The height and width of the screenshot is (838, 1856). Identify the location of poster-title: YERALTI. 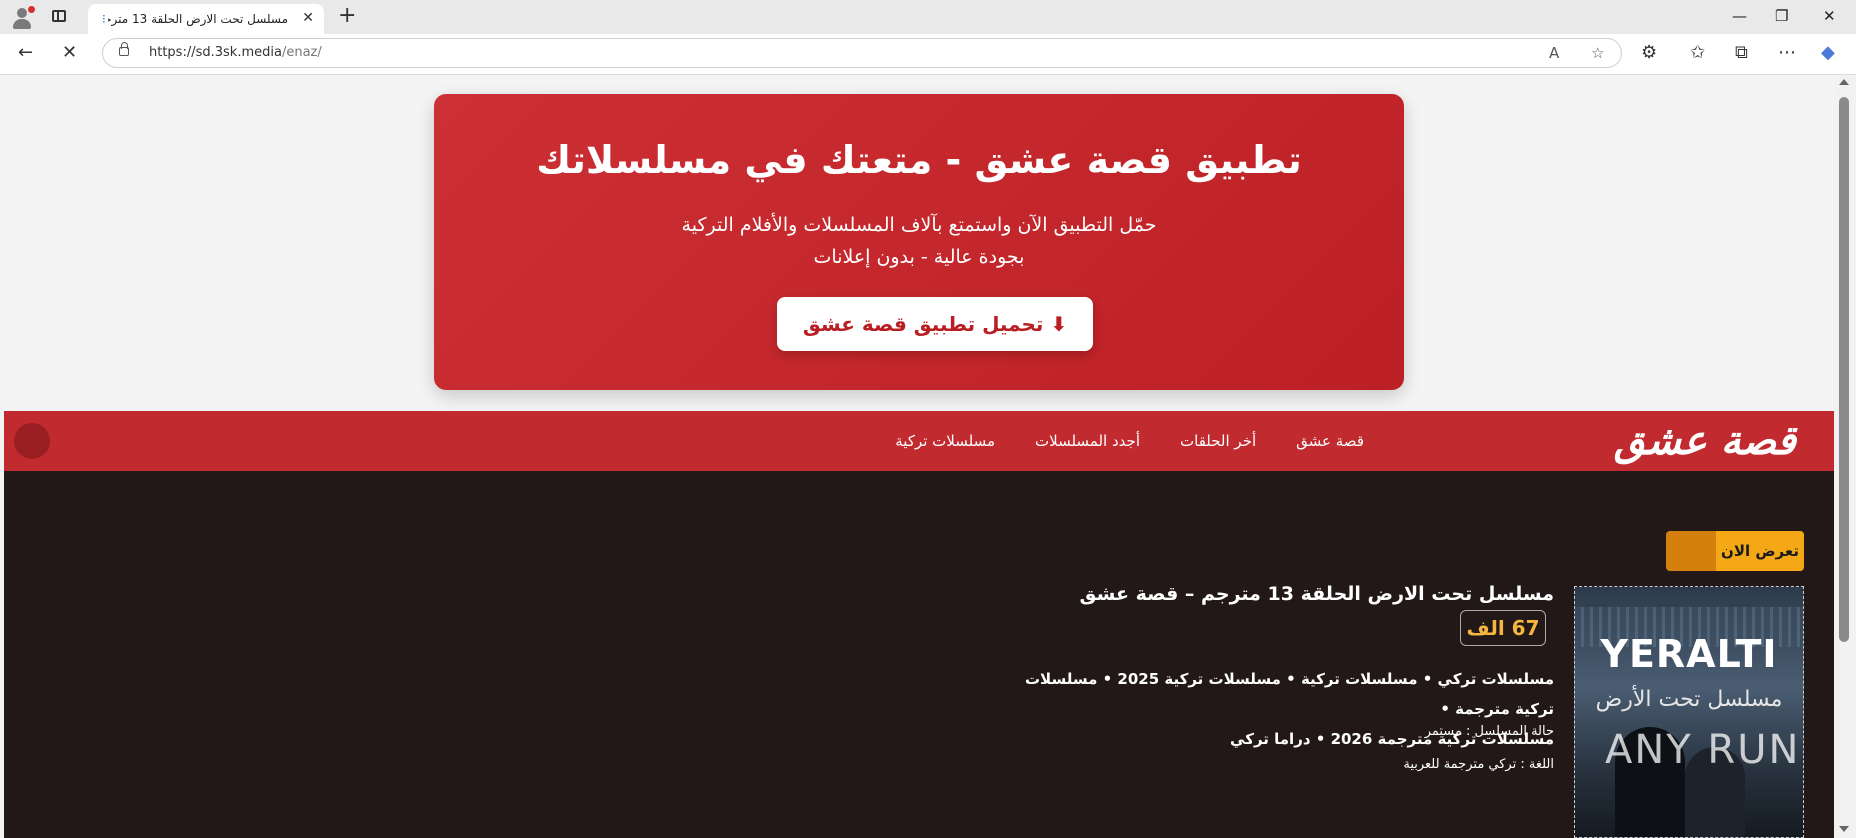
(1689, 654).